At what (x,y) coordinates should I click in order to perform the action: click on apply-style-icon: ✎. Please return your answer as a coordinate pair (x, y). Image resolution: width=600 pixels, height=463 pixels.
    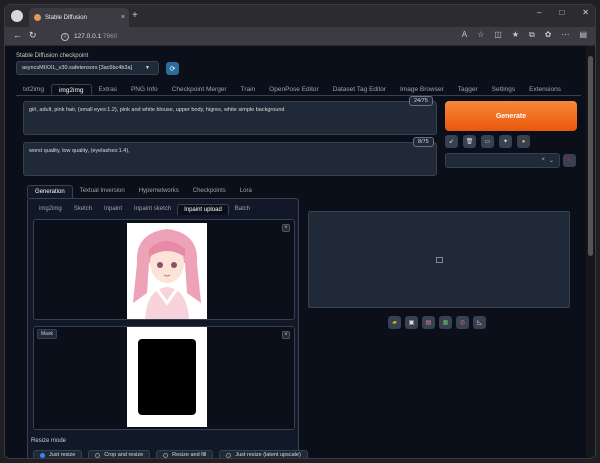
    Looking at the image, I should click on (569, 160).